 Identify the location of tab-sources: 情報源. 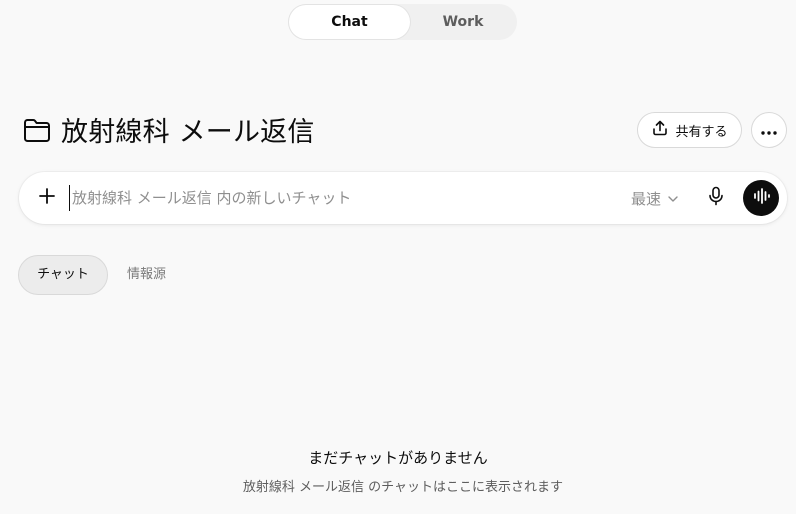
(146, 275).